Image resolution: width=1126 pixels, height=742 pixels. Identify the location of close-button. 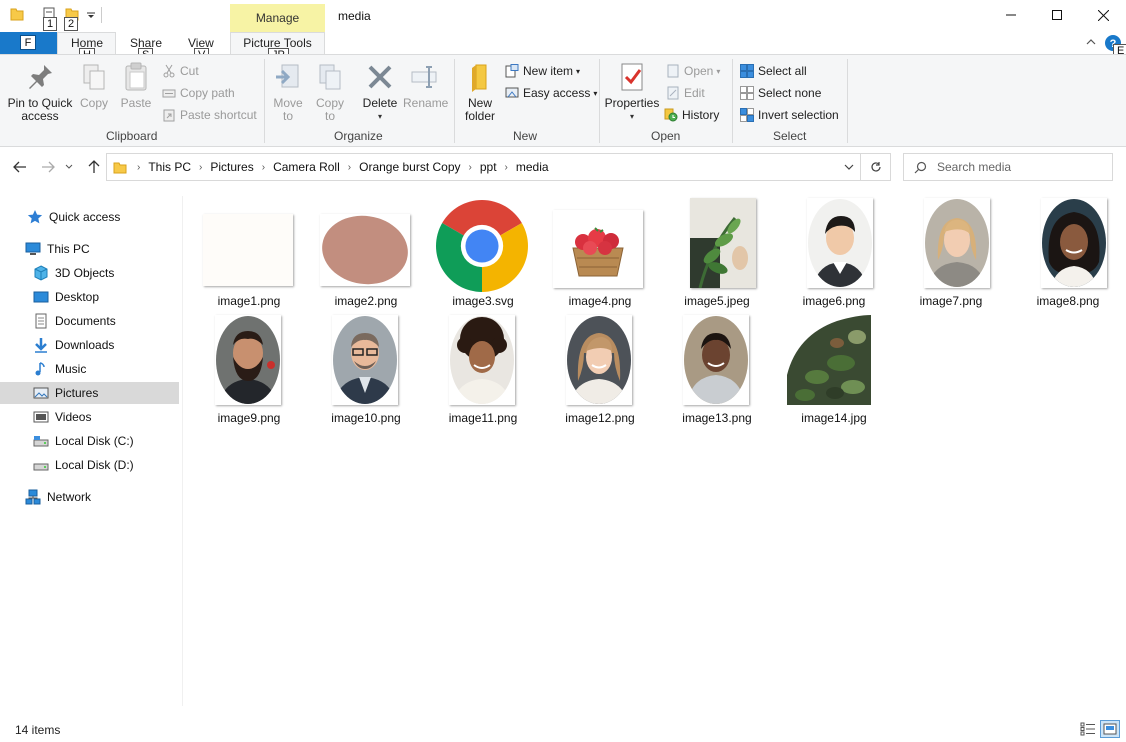
(1103, 15).